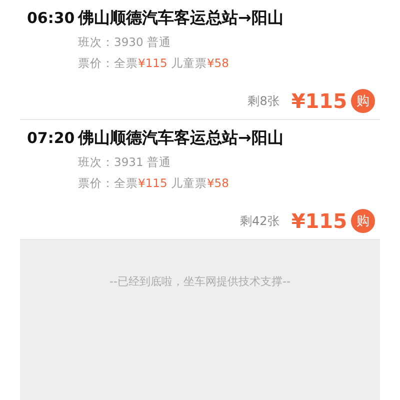 Image resolution: width=400 pixels, height=400 pixels. What do you see at coordinates (125, 42) in the screenshot?
I see `trip-number: 班次：3930 普通` at bounding box center [125, 42].